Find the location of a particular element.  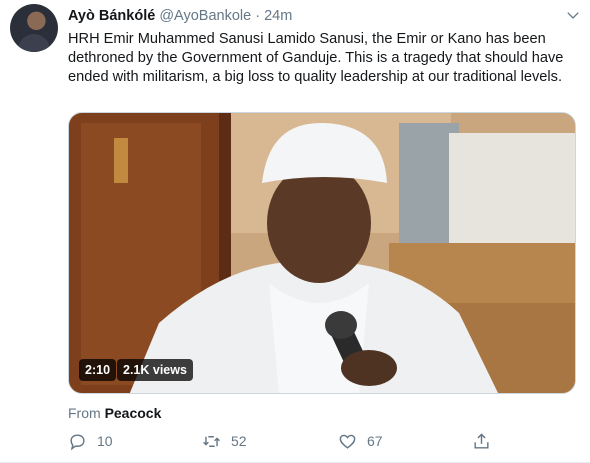

share-button is located at coordinates (486, 441).